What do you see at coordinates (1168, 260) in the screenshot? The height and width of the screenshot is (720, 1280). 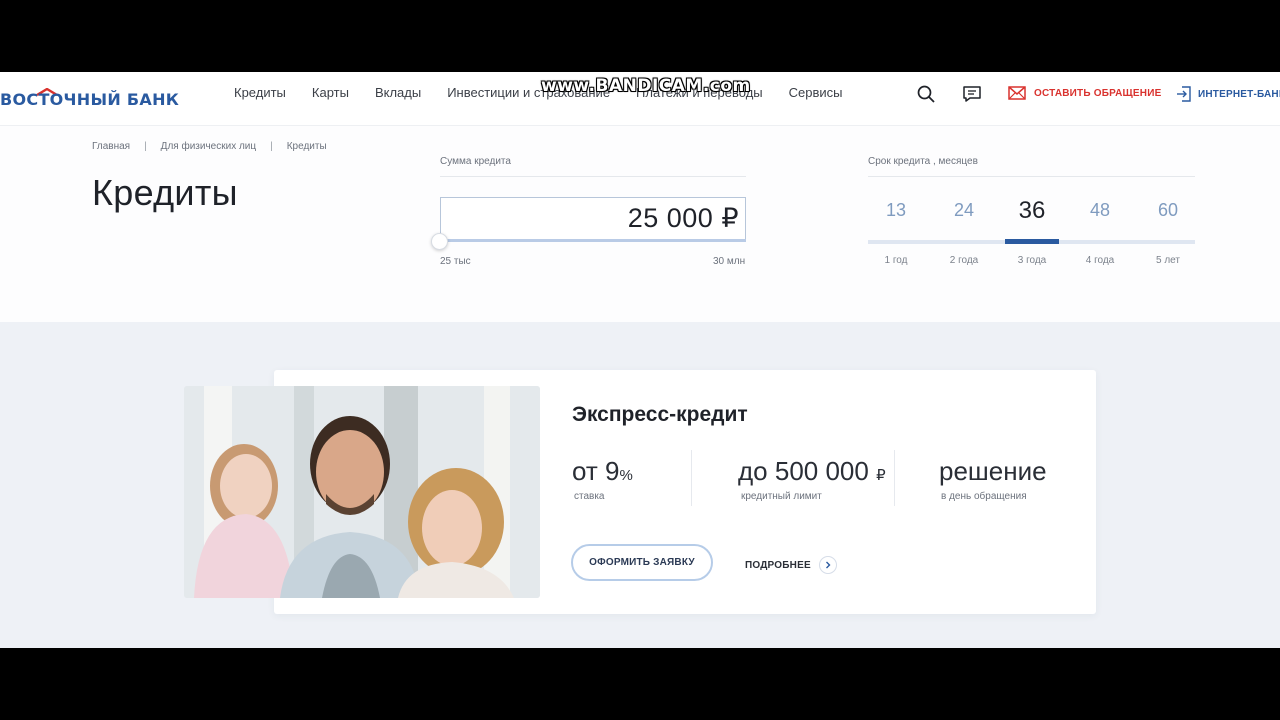 I see `term-years-5: 5 лет` at bounding box center [1168, 260].